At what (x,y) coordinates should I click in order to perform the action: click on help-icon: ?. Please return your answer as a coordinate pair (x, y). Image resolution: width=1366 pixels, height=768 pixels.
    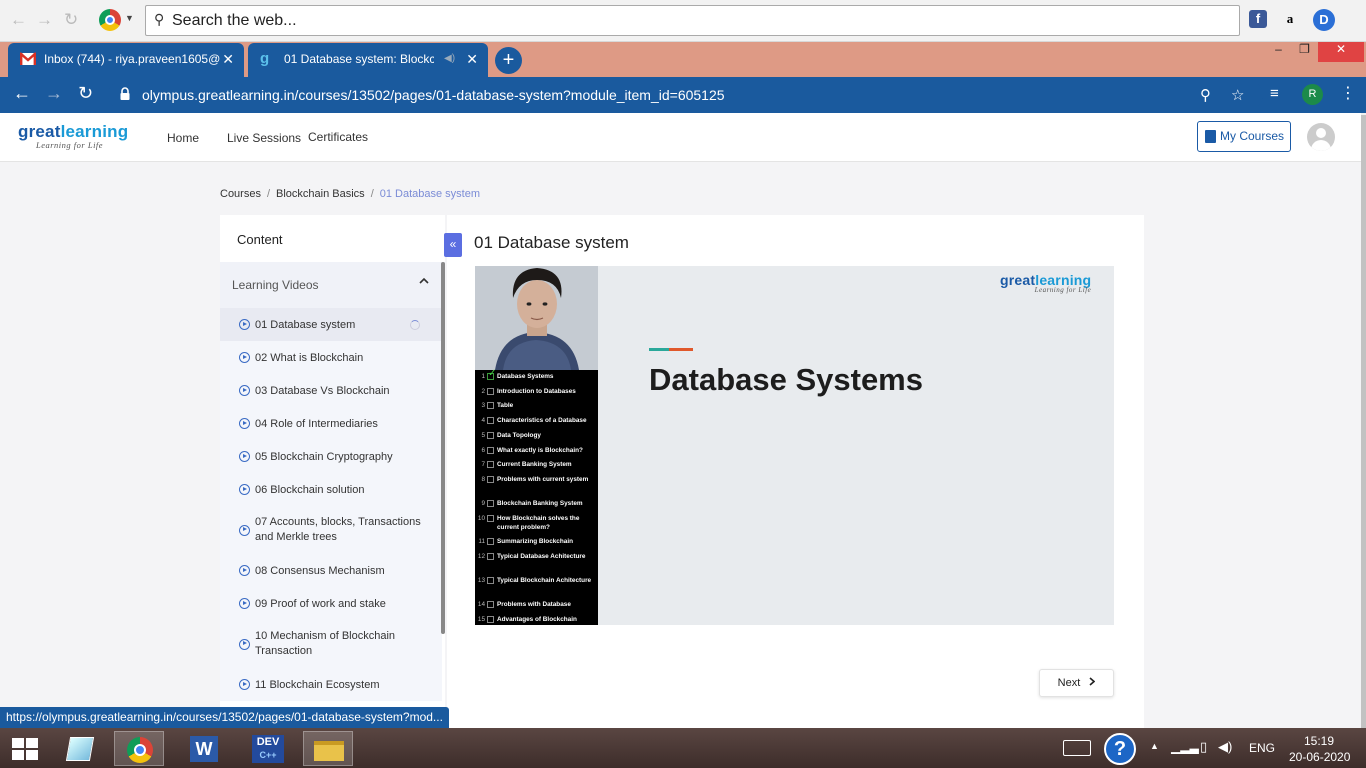
    Looking at the image, I should click on (1120, 749).